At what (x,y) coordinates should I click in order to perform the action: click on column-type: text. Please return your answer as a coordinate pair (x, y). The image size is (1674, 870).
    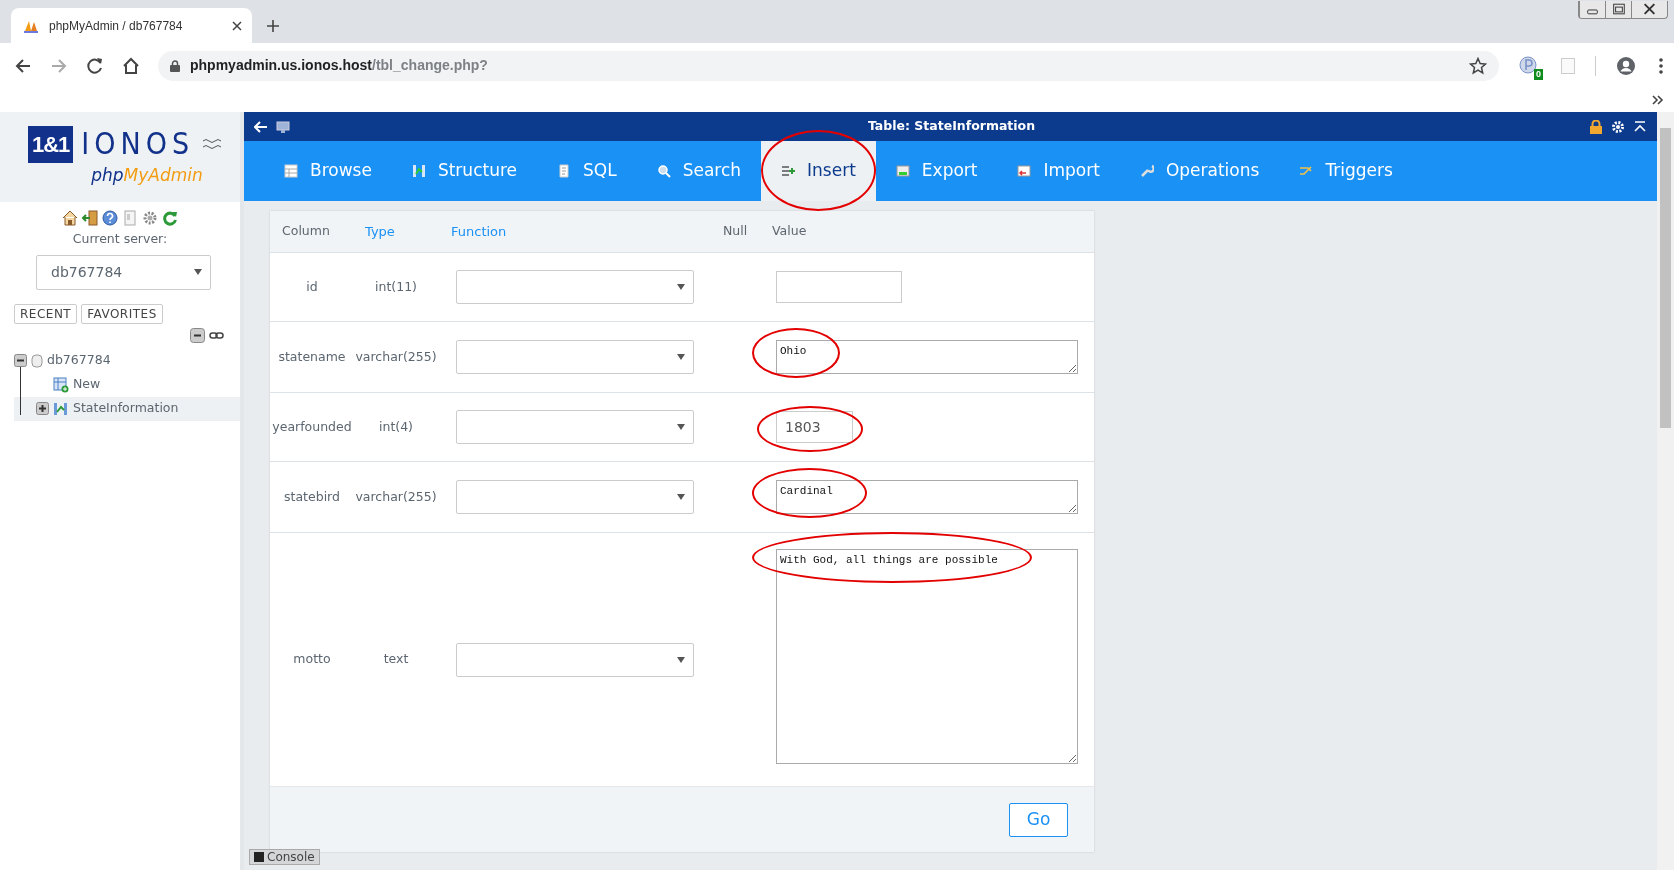
    Looking at the image, I should click on (396, 659).